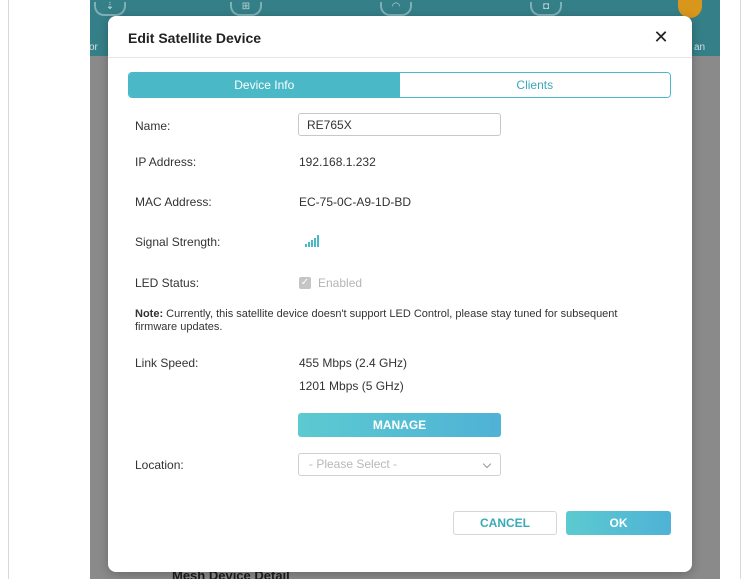  I want to click on link-speed-label: Link Speed:, so click(167, 363).